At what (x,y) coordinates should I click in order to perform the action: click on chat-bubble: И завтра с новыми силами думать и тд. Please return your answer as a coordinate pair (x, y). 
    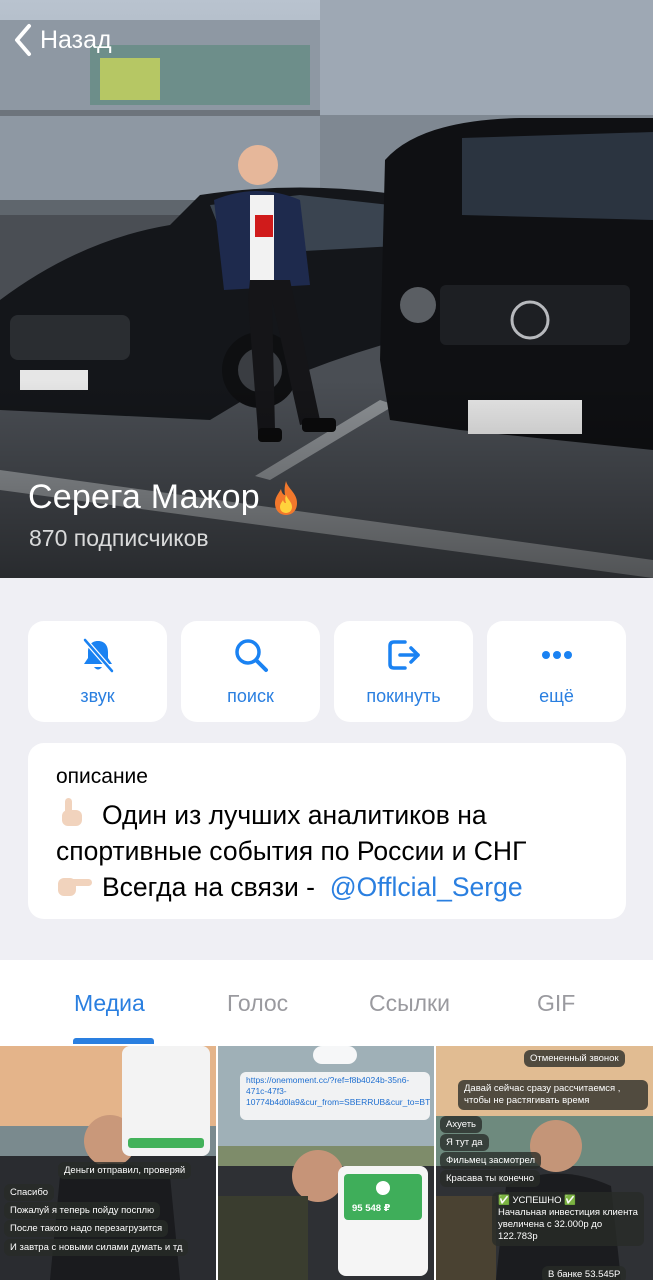
    Looking at the image, I should click on (96, 1247).